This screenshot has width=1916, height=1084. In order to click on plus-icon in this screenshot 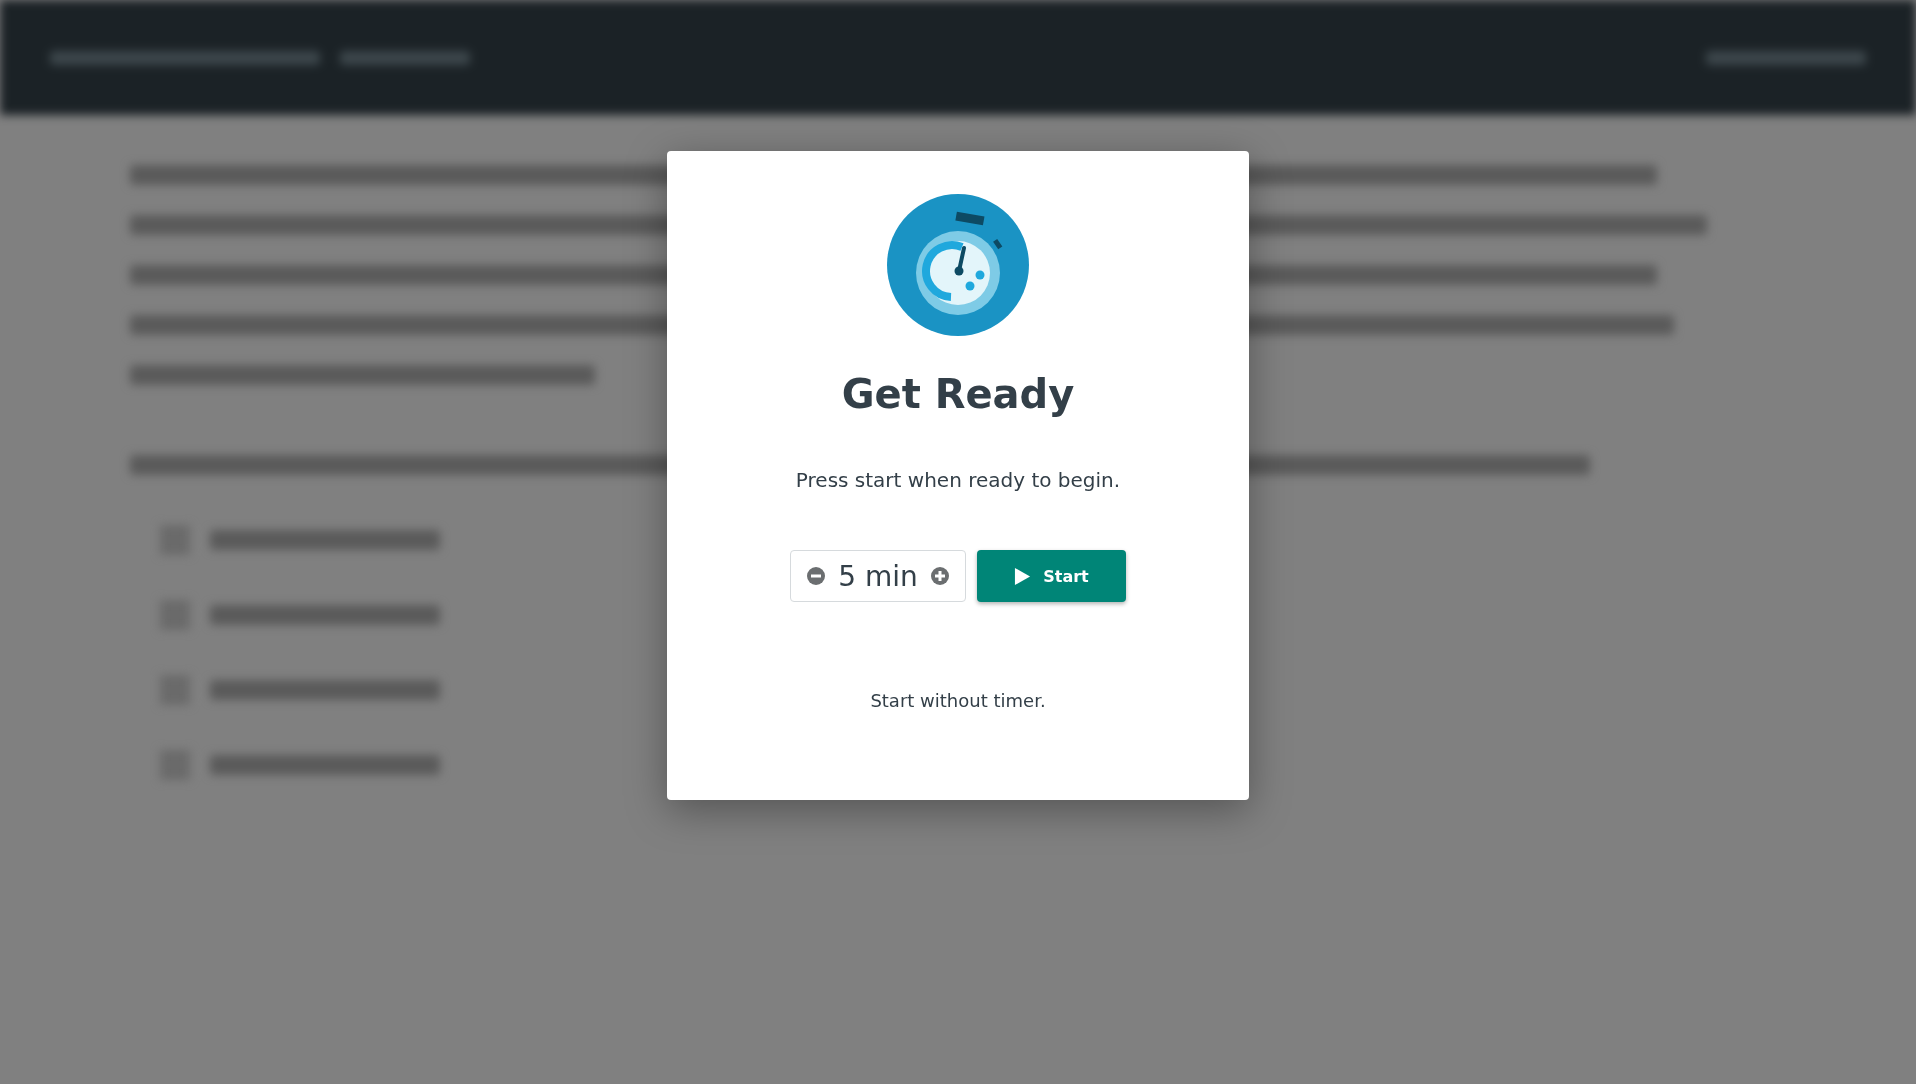, I will do `click(940, 576)`.